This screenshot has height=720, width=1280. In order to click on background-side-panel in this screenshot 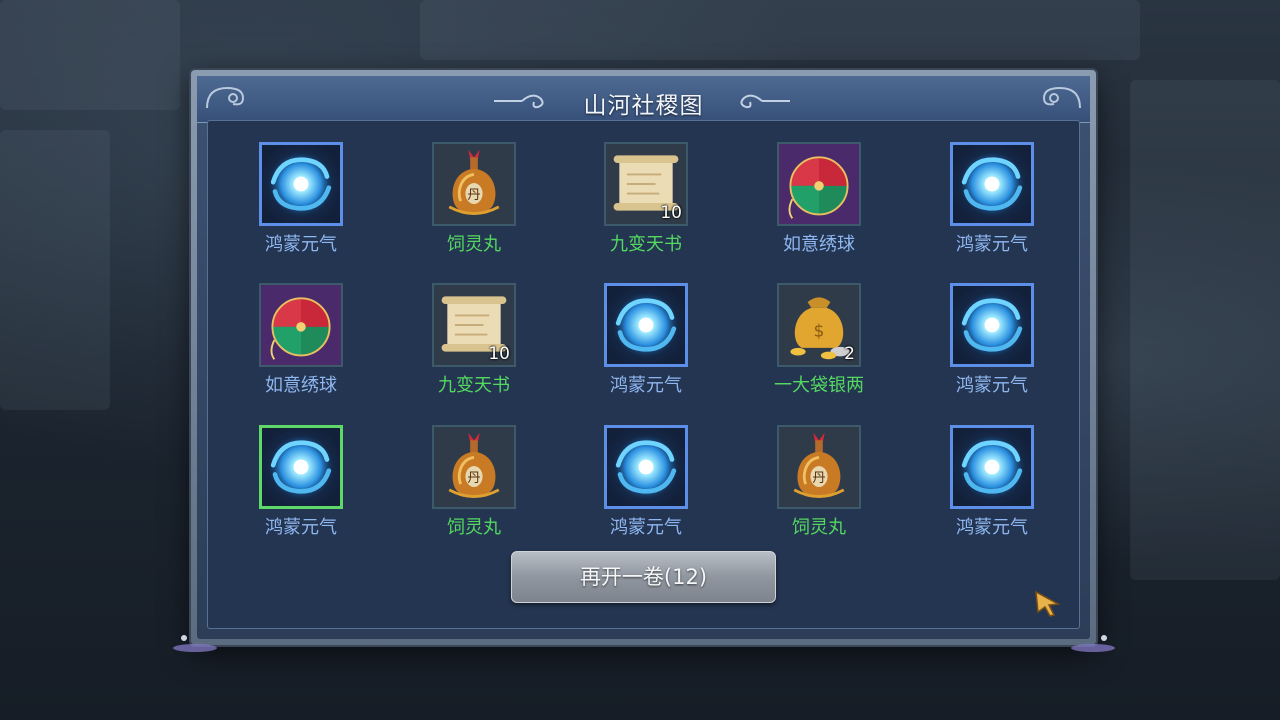, I will do `click(1205, 330)`.